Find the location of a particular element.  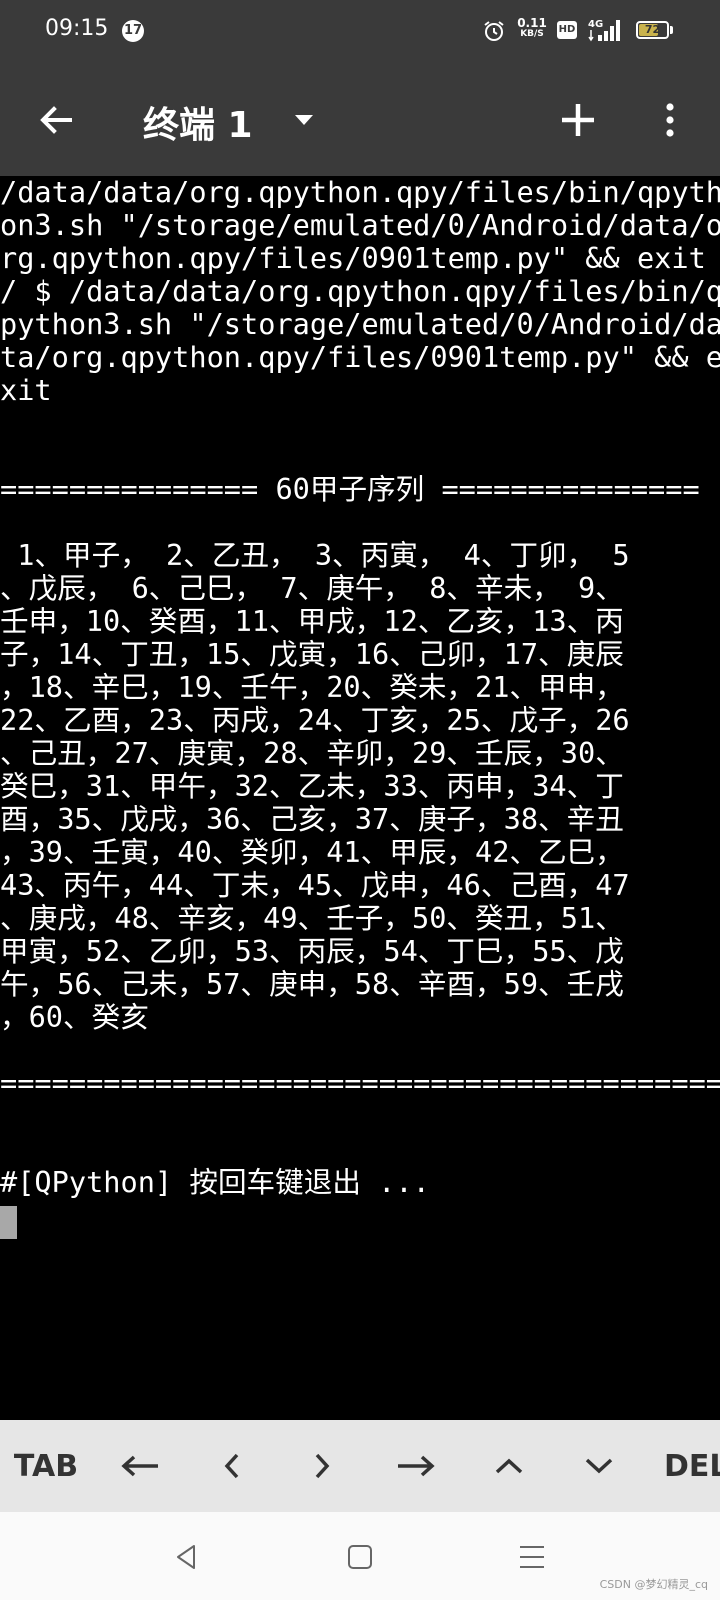

chevron-up-icon is located at coordinates (509, 1466).